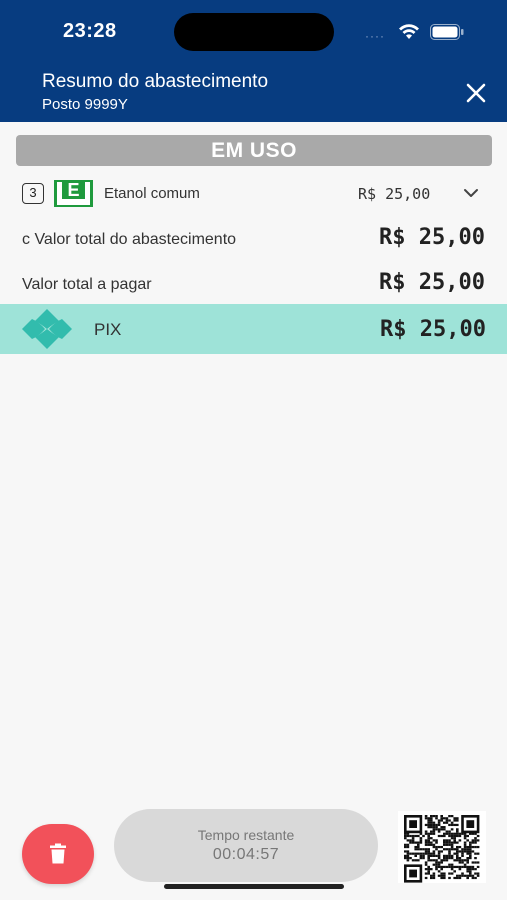  I want to click on amount-to-pay-label: Valor total a pagar, so click(87, 284).